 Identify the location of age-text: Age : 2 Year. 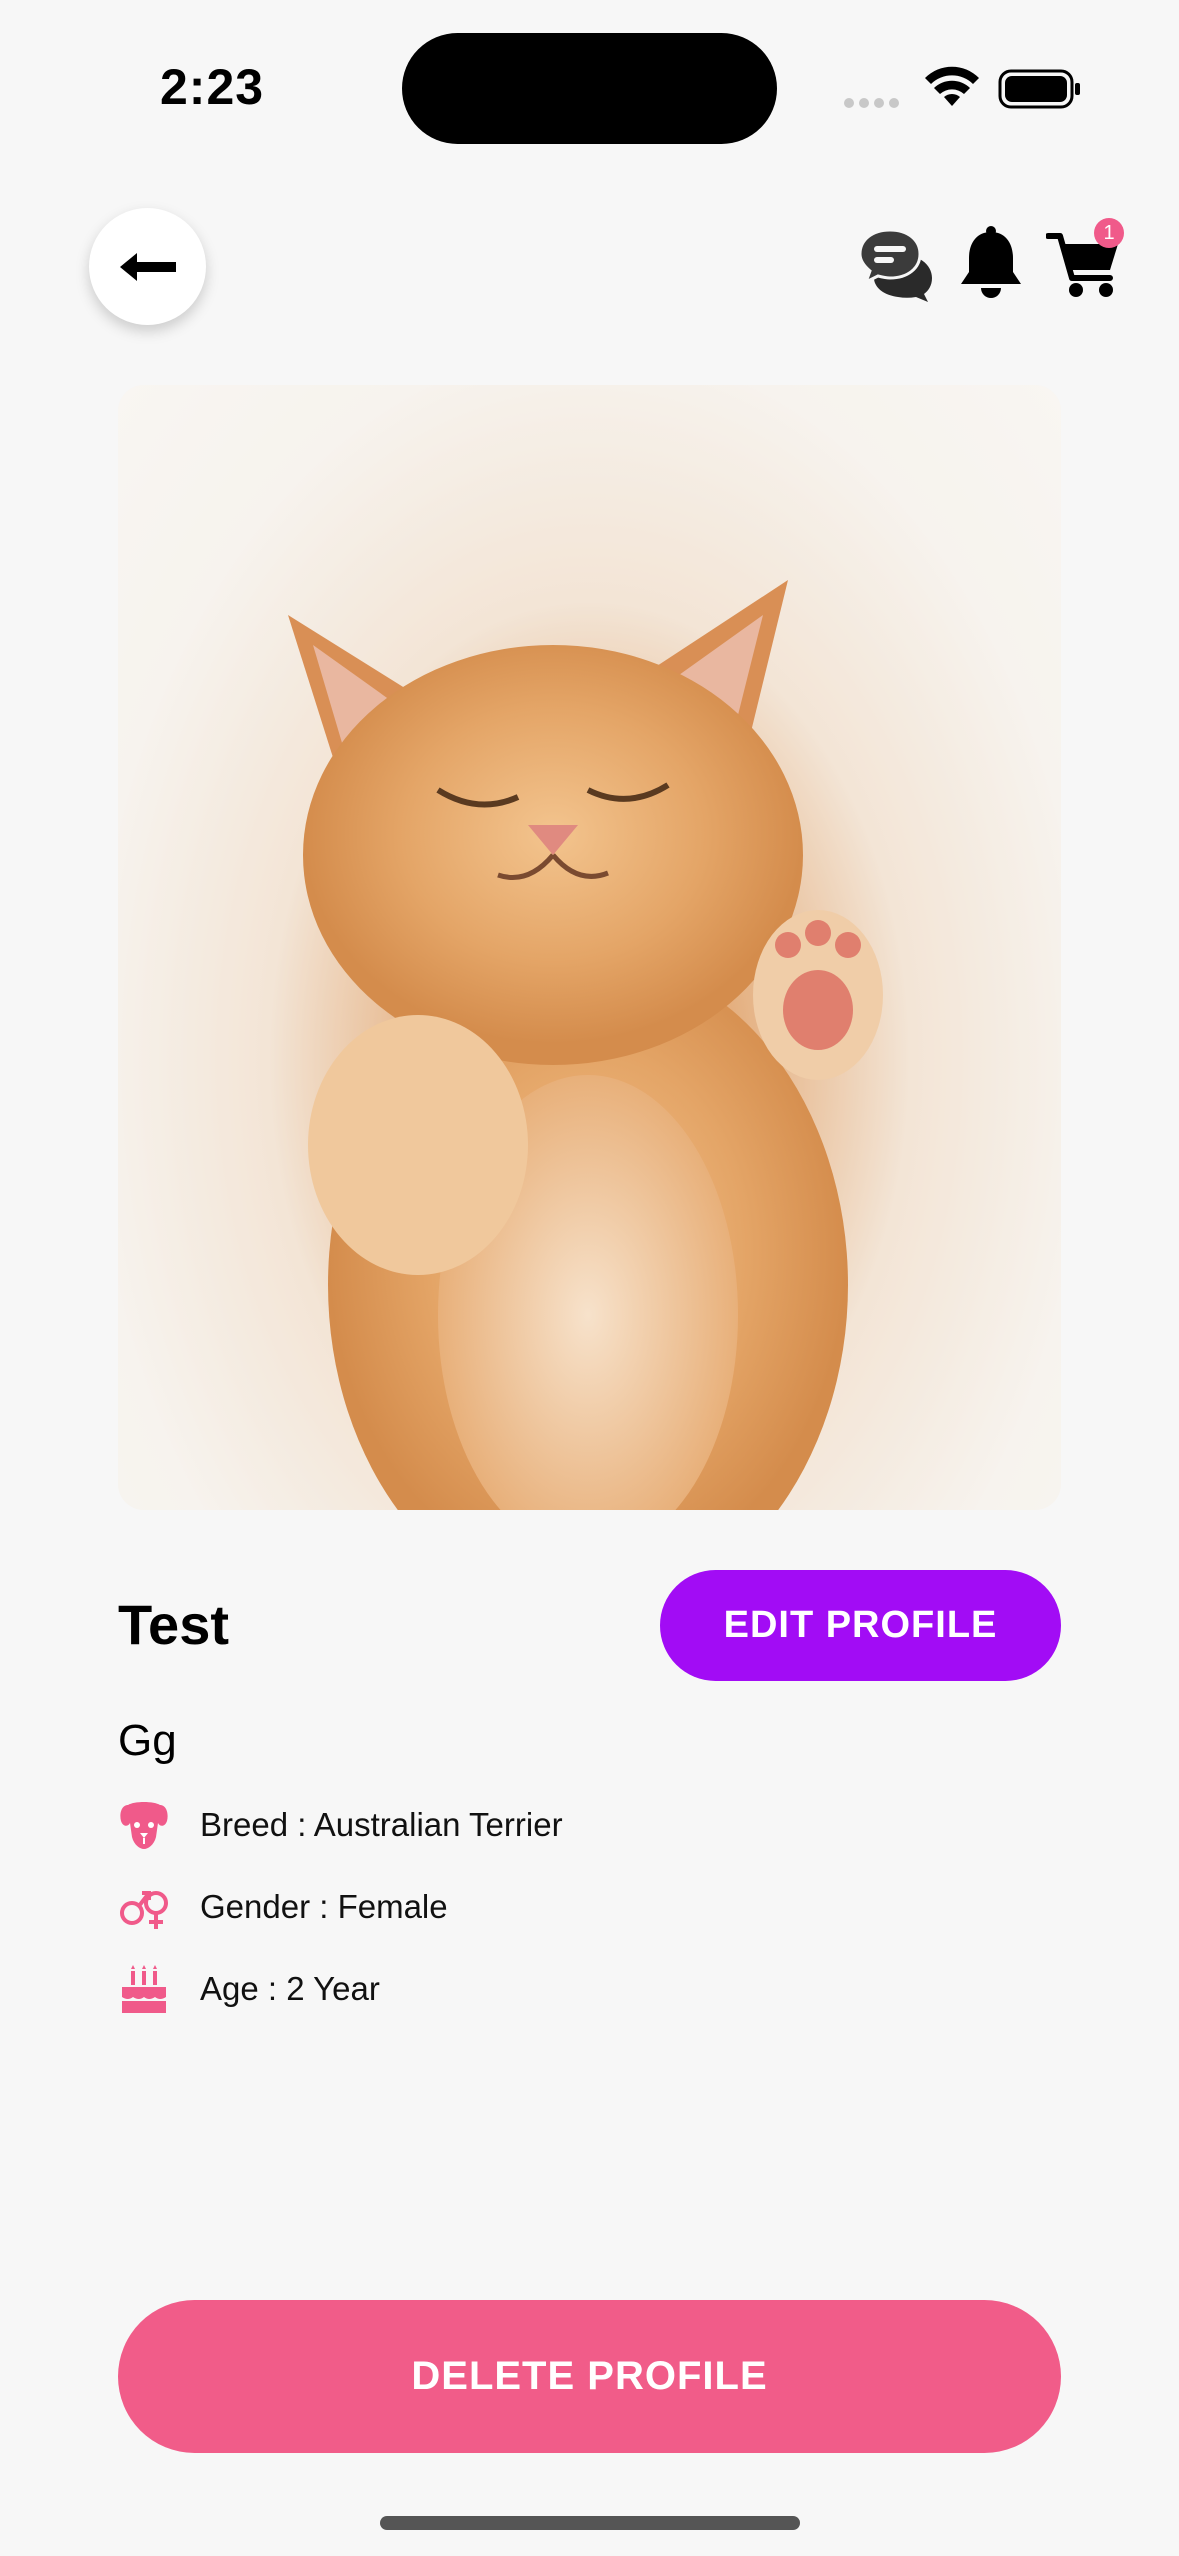
(290, 1988).